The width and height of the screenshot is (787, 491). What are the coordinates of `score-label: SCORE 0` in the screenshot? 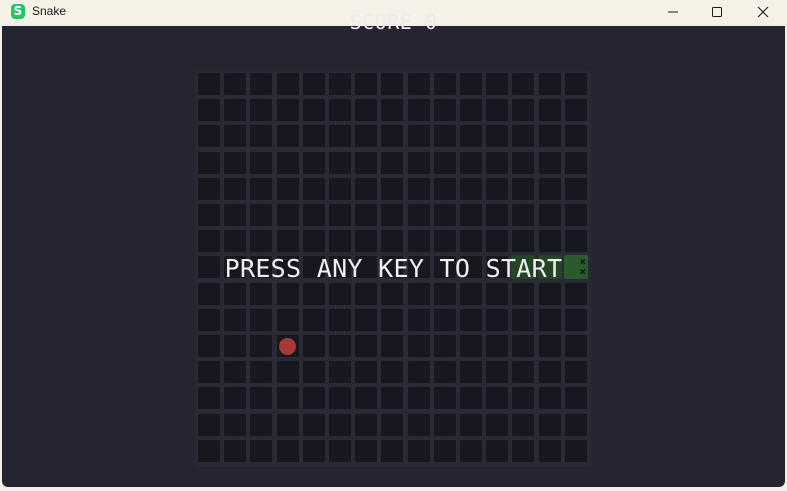 It's located at (393, 22).